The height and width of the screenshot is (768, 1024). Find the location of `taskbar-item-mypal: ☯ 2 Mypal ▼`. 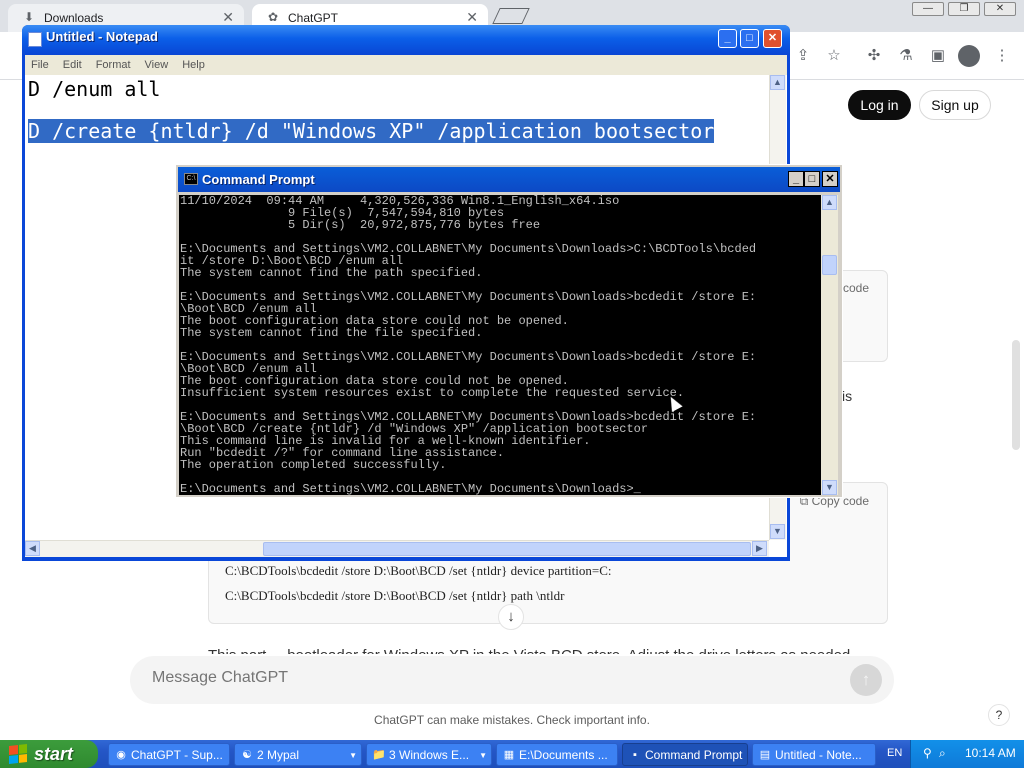

taskbar-item-mypal: ☯ 2 Mypal ▼ is located at coordinates (298, 754).